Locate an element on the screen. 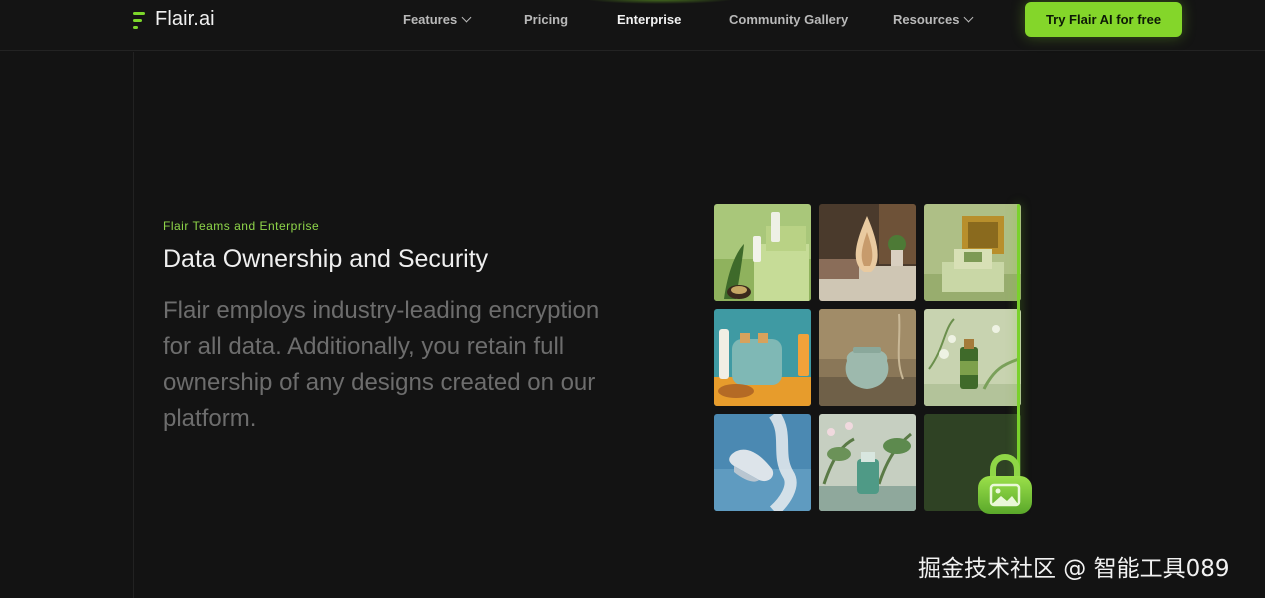  lock-image-icon is located at coordinates (1005, 484).